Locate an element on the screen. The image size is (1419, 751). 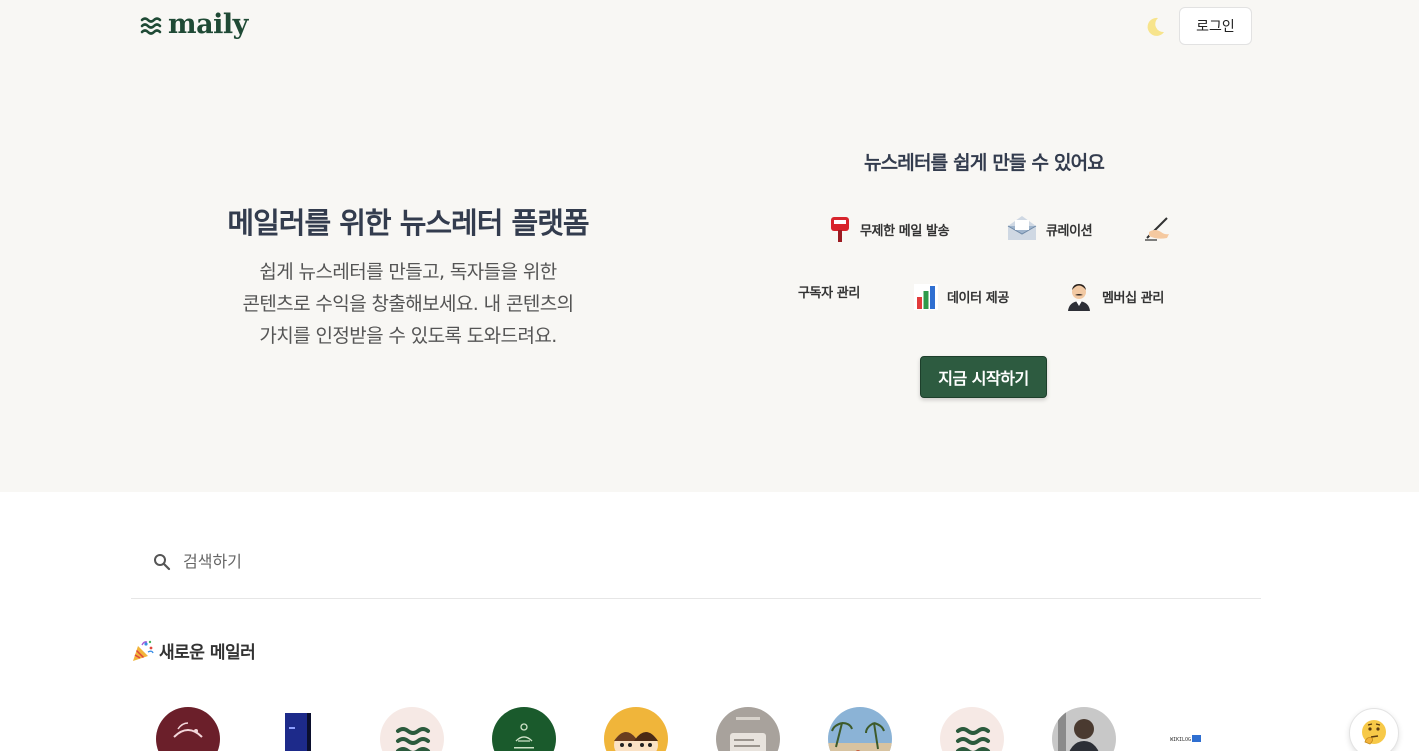
search-bar is located at coordinates (696, 569).